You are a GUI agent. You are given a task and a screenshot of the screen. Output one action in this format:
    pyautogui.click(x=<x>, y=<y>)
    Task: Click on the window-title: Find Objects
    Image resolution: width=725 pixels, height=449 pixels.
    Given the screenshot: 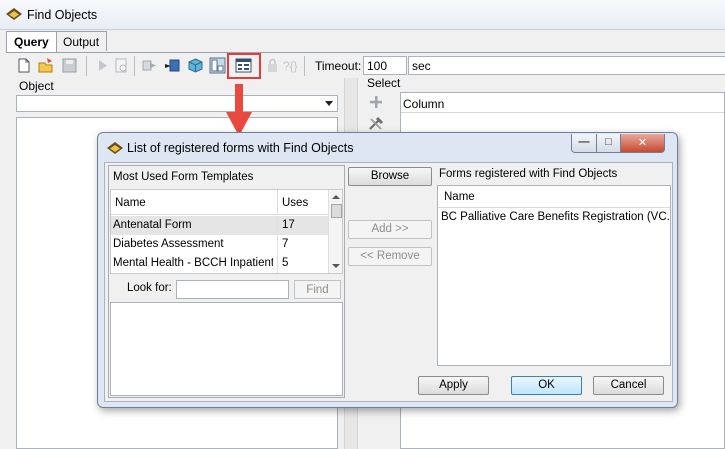 What is the action you would take?
    pyautogui.click(x=62, y=15)
    